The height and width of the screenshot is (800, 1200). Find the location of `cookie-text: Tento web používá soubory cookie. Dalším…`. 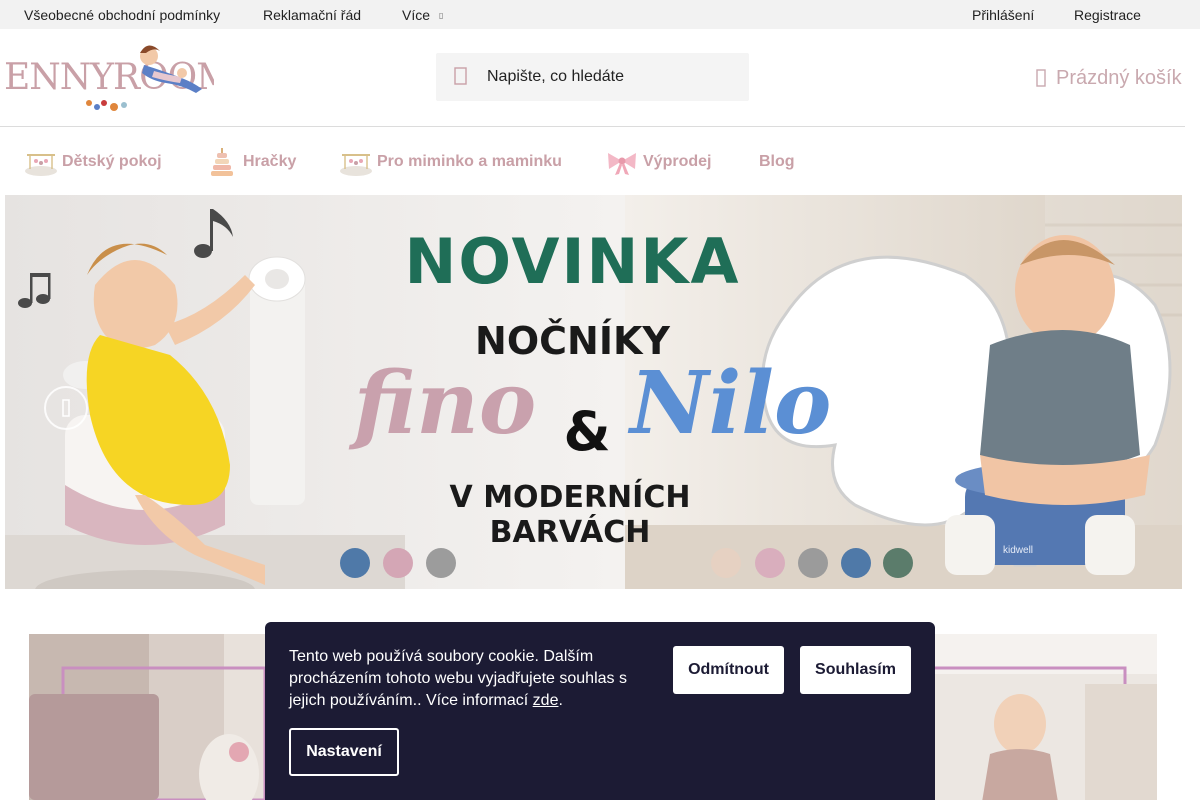

cookie-text: Tento web používá soubory cookie. Dalším… is located at coordinates (458, 678).